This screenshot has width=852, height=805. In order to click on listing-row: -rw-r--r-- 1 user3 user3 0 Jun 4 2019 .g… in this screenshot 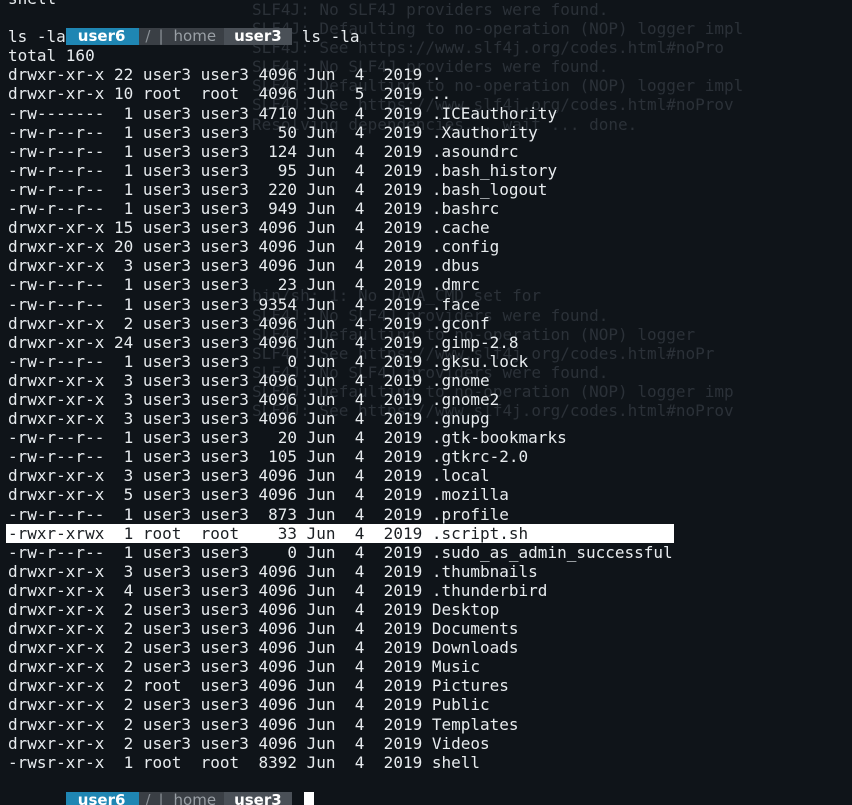, I will do `click(268, 361)`.